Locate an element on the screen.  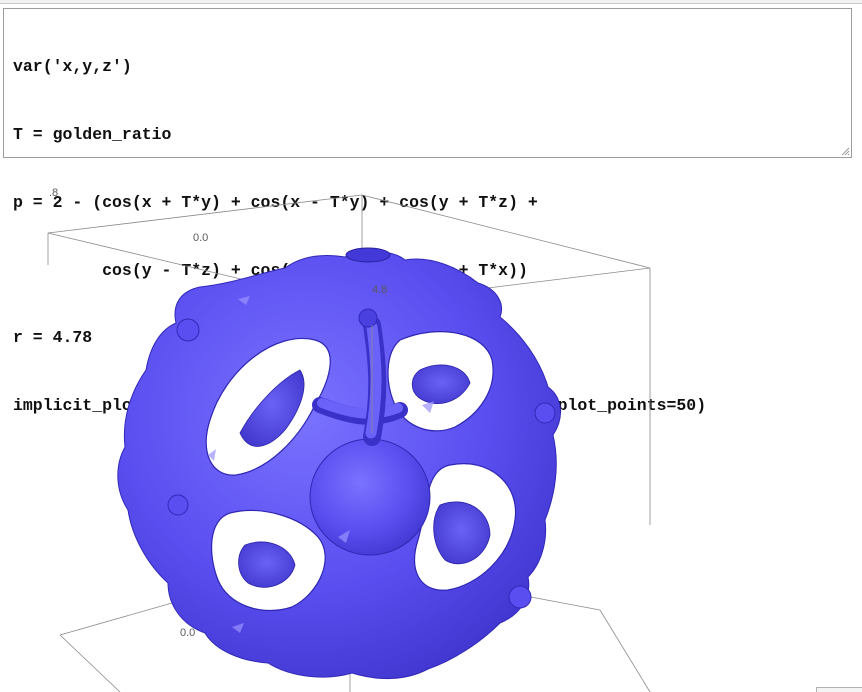
viewer-corner-control is located at coordinates (839, 689).